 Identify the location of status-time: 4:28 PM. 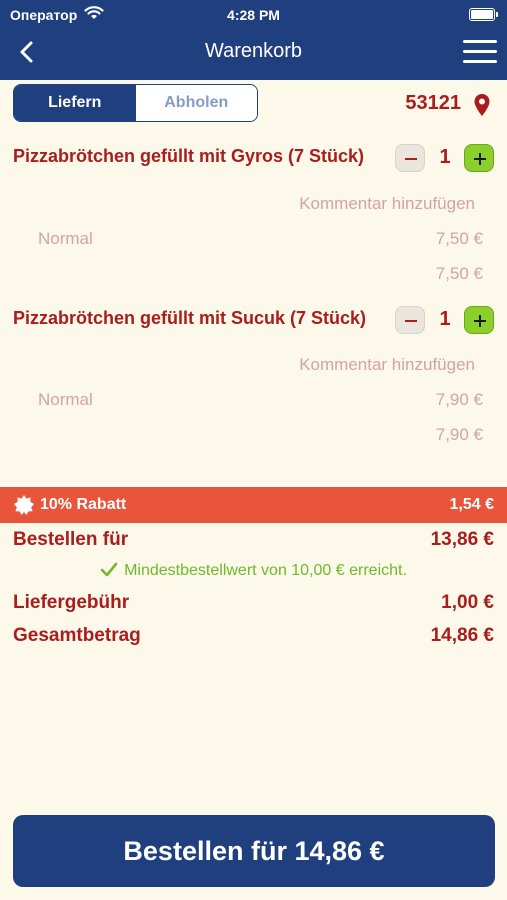
(253, 15).